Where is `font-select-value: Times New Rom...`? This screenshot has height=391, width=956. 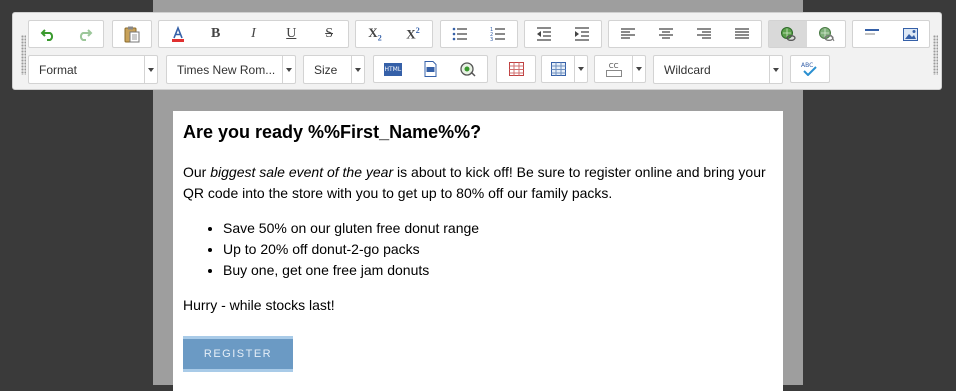 font-select-value: Times New Rom... is located at coordinates (226, 69).